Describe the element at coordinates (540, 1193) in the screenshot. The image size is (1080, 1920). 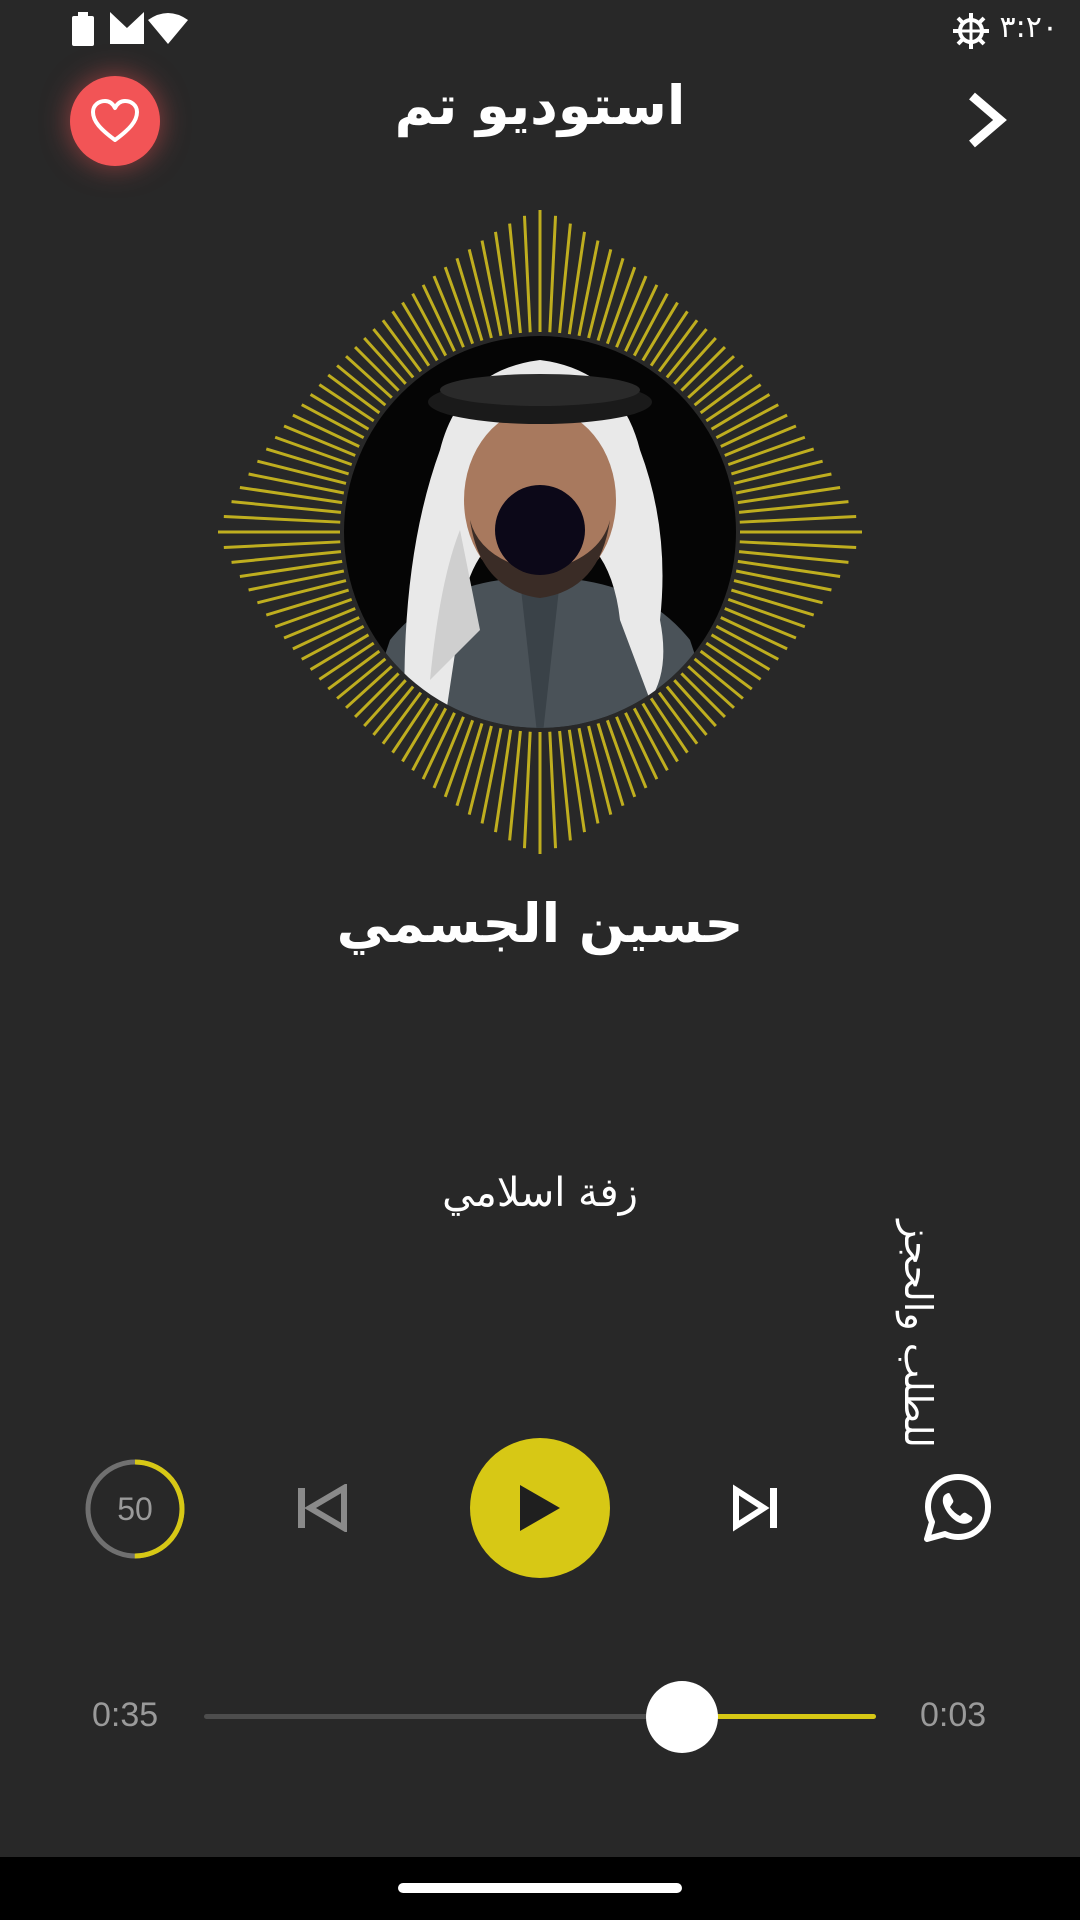
I see `track-title: زفة اسلامي` at that location.